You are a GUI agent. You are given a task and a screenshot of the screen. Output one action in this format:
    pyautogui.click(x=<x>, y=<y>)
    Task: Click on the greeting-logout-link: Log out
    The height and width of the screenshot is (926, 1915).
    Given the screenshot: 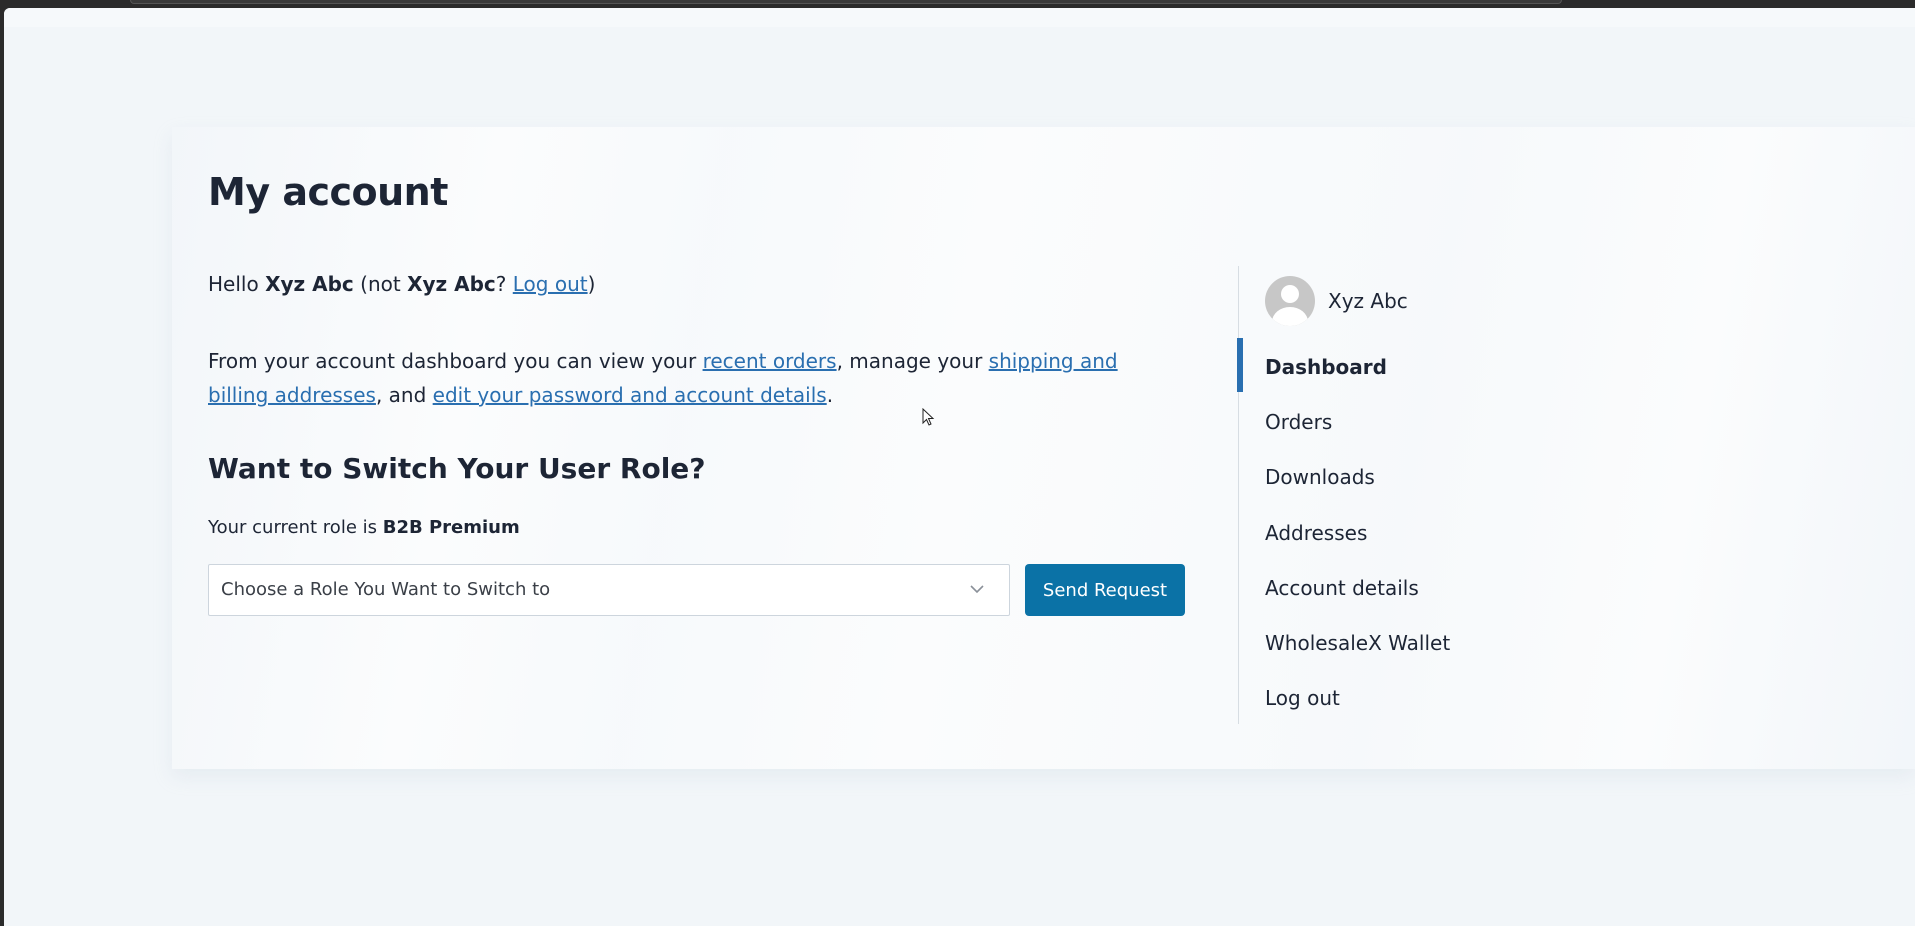 What is the action you would take?
    pyautogui.click(x=550, y=284)
    